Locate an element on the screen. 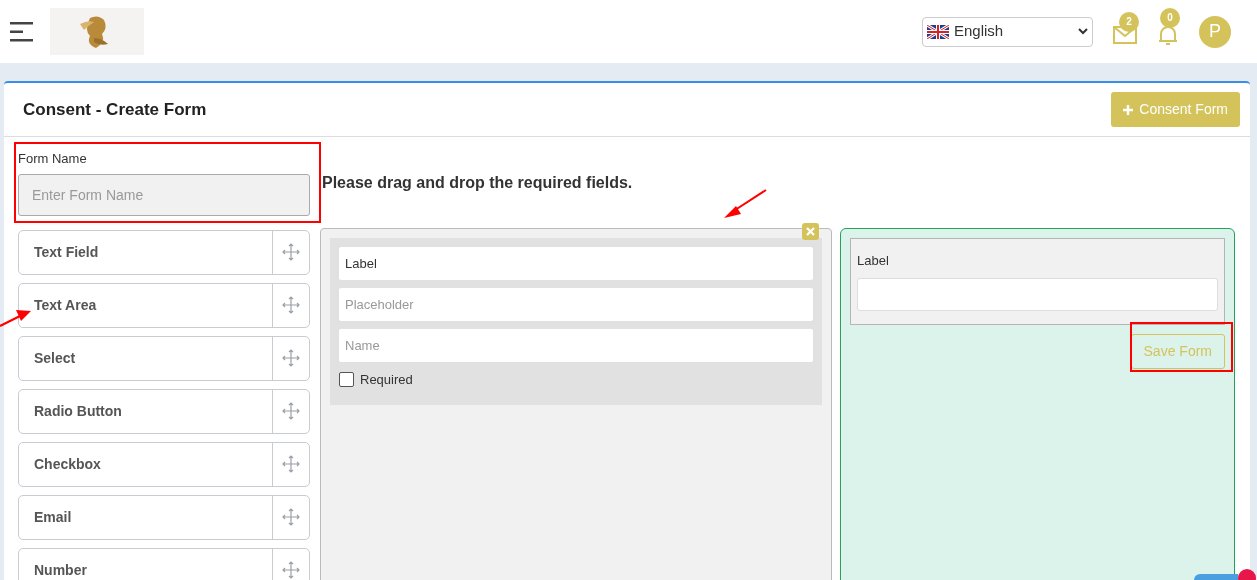 The width and height of the screenshot is (1257, 580). close-button is located at coordinates (810, 231).